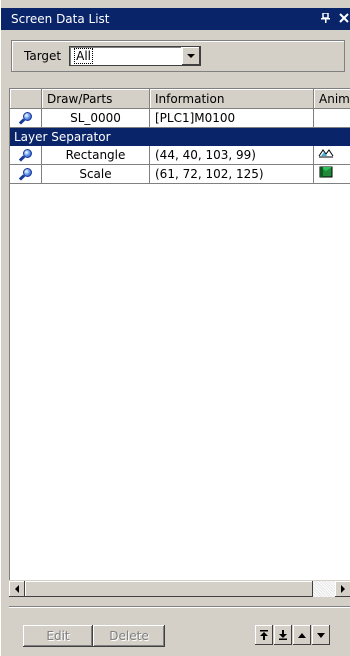 The image size is (350, 656). What do you see at coordinates (326, 172) in the screenshot?
I see `scale-animation-icon` at bounding box center [326, 172].